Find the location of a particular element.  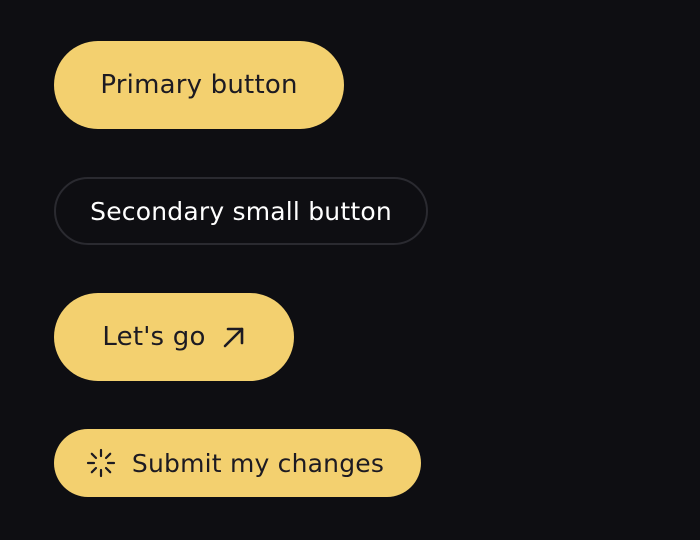

arrow-up-right-icon is located at coordinates (234, 337).